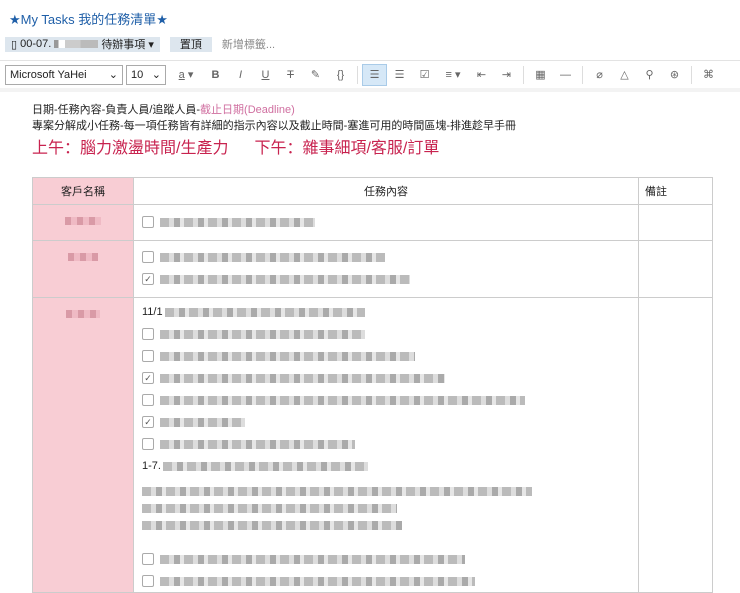 The width and height of the screenshot is (740, 593). I want to click on shortcut-icon: ⌘, so click(708, 75).